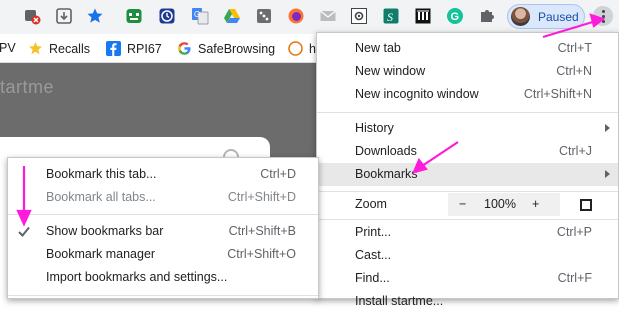  I want to click on translate-icon: G, so click(200, 16).